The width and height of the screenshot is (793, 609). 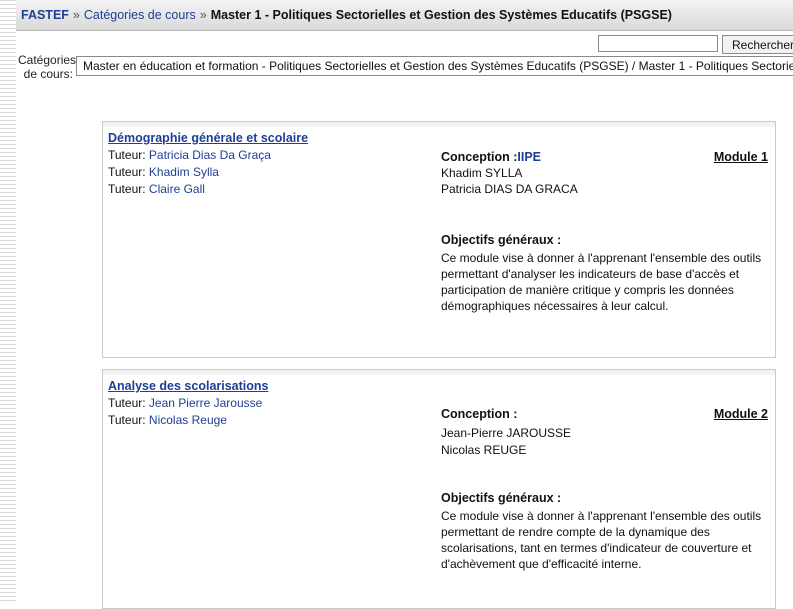 What do you see at coordinates (45, 15) in the screenshot?
I see `breadcrumb-home-link: FASTEF` at bounding box center [45, 15].